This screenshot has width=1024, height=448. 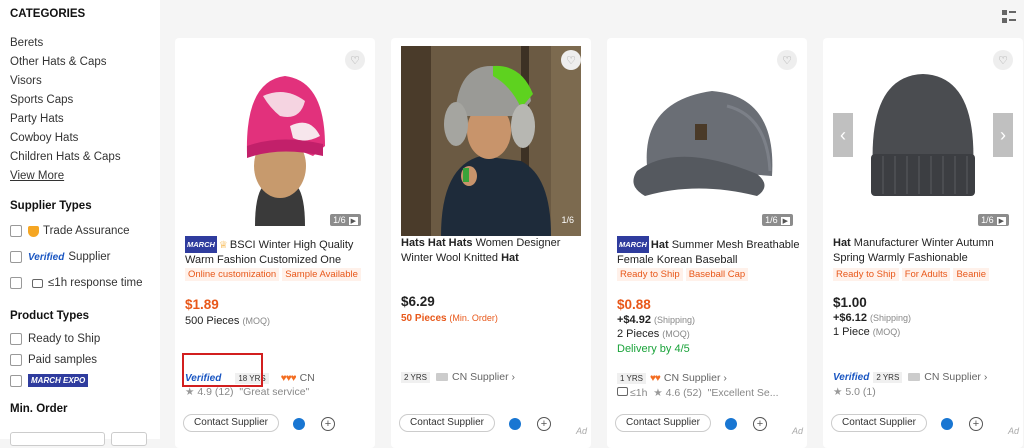 What do you see at coordinates (232, 274) in the screenshot?
I see `tag-online-customization: Online customization` at bounding box center [232, 274].